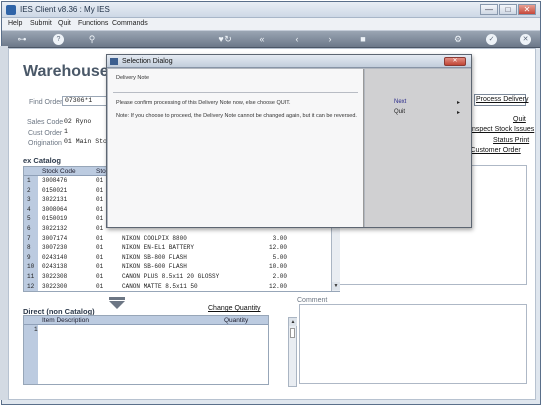  I want to click on row-number: 5, so click(29, 219).